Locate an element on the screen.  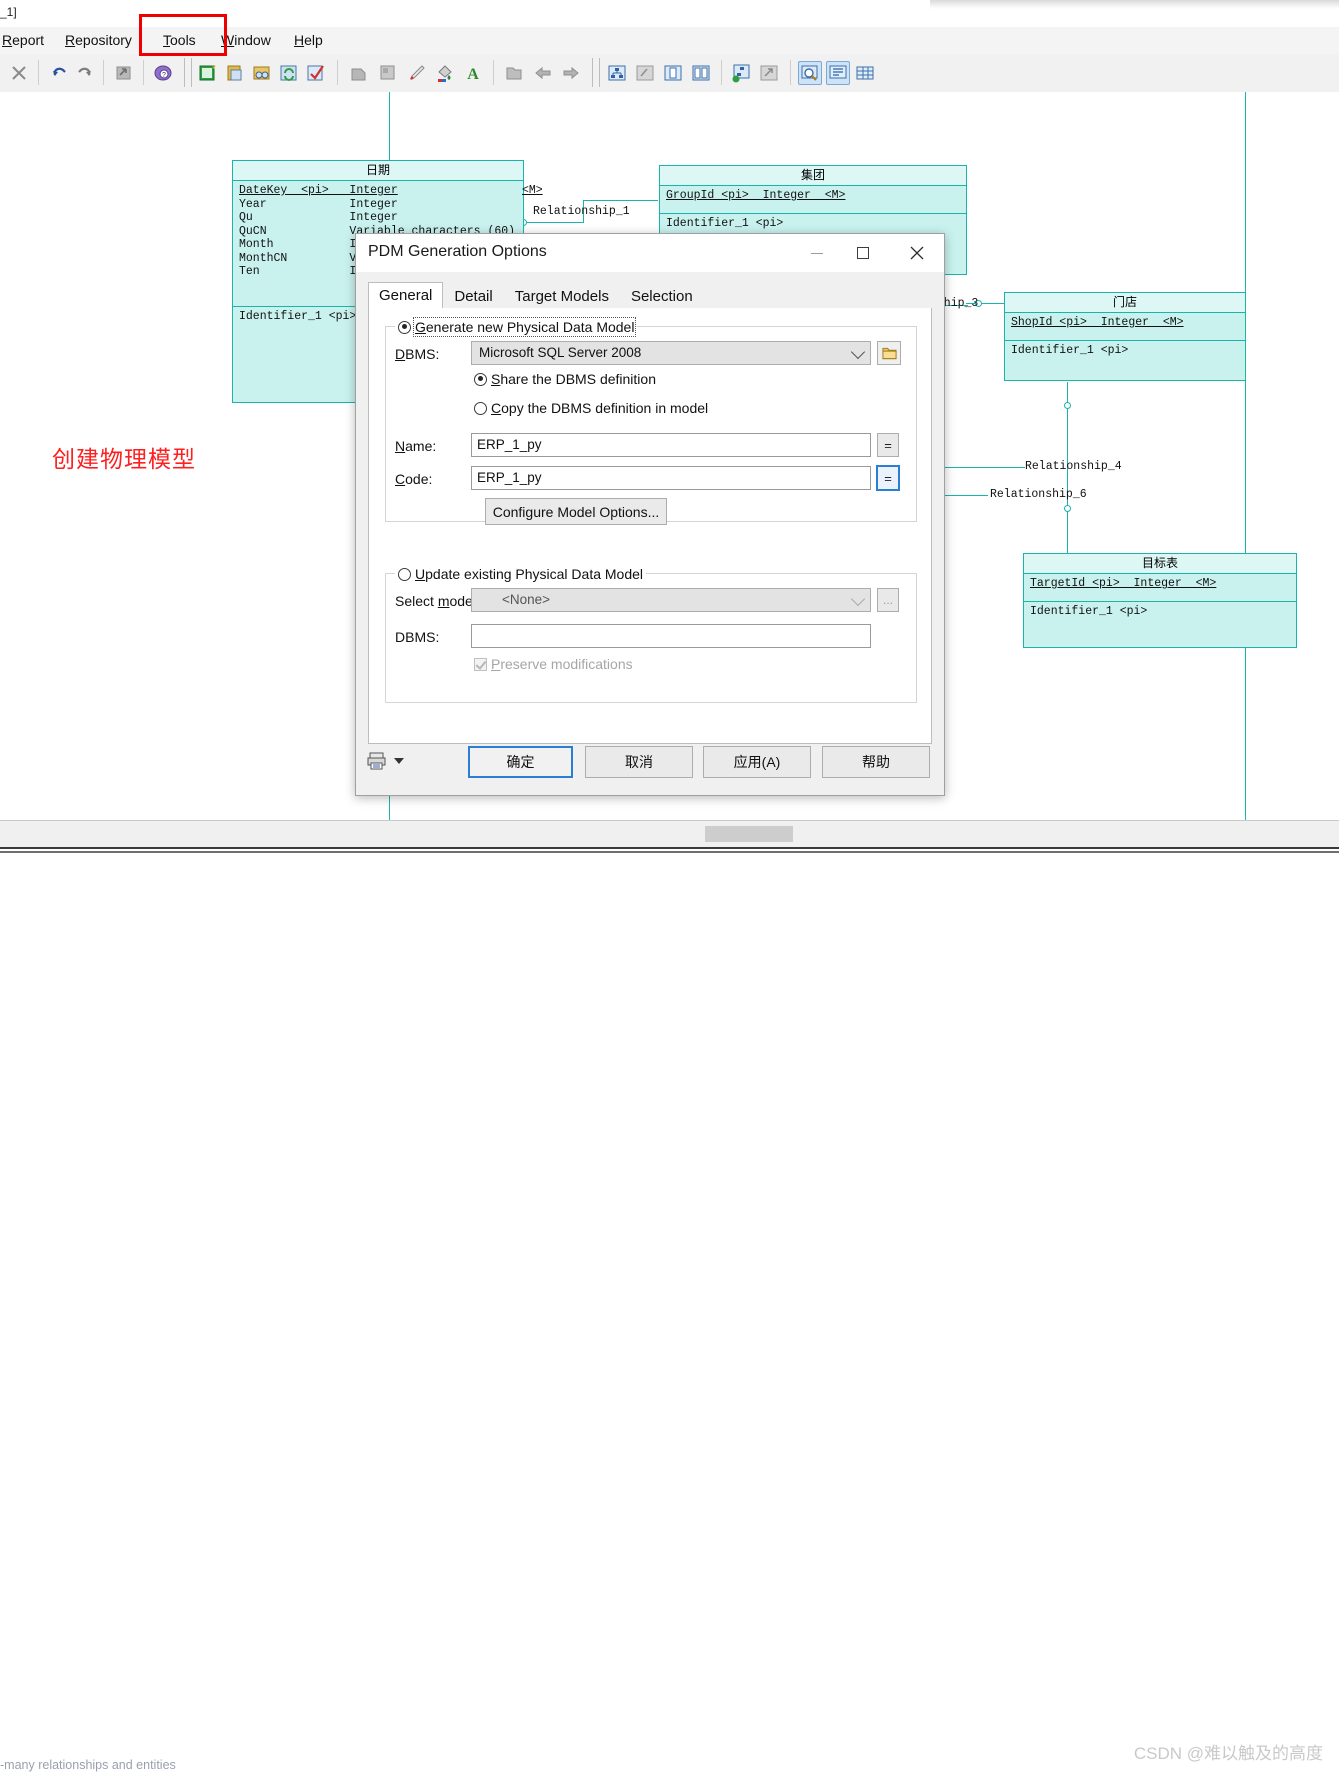
cancel-button: 取消 is located at coordinates (639, 762).